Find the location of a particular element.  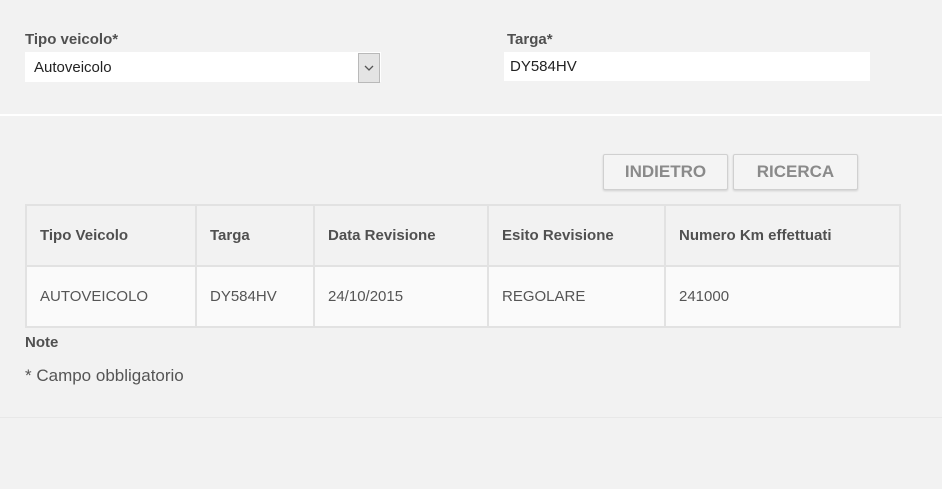

column-header-revision-date: Data Revisione is located at coordinates (401, 235).